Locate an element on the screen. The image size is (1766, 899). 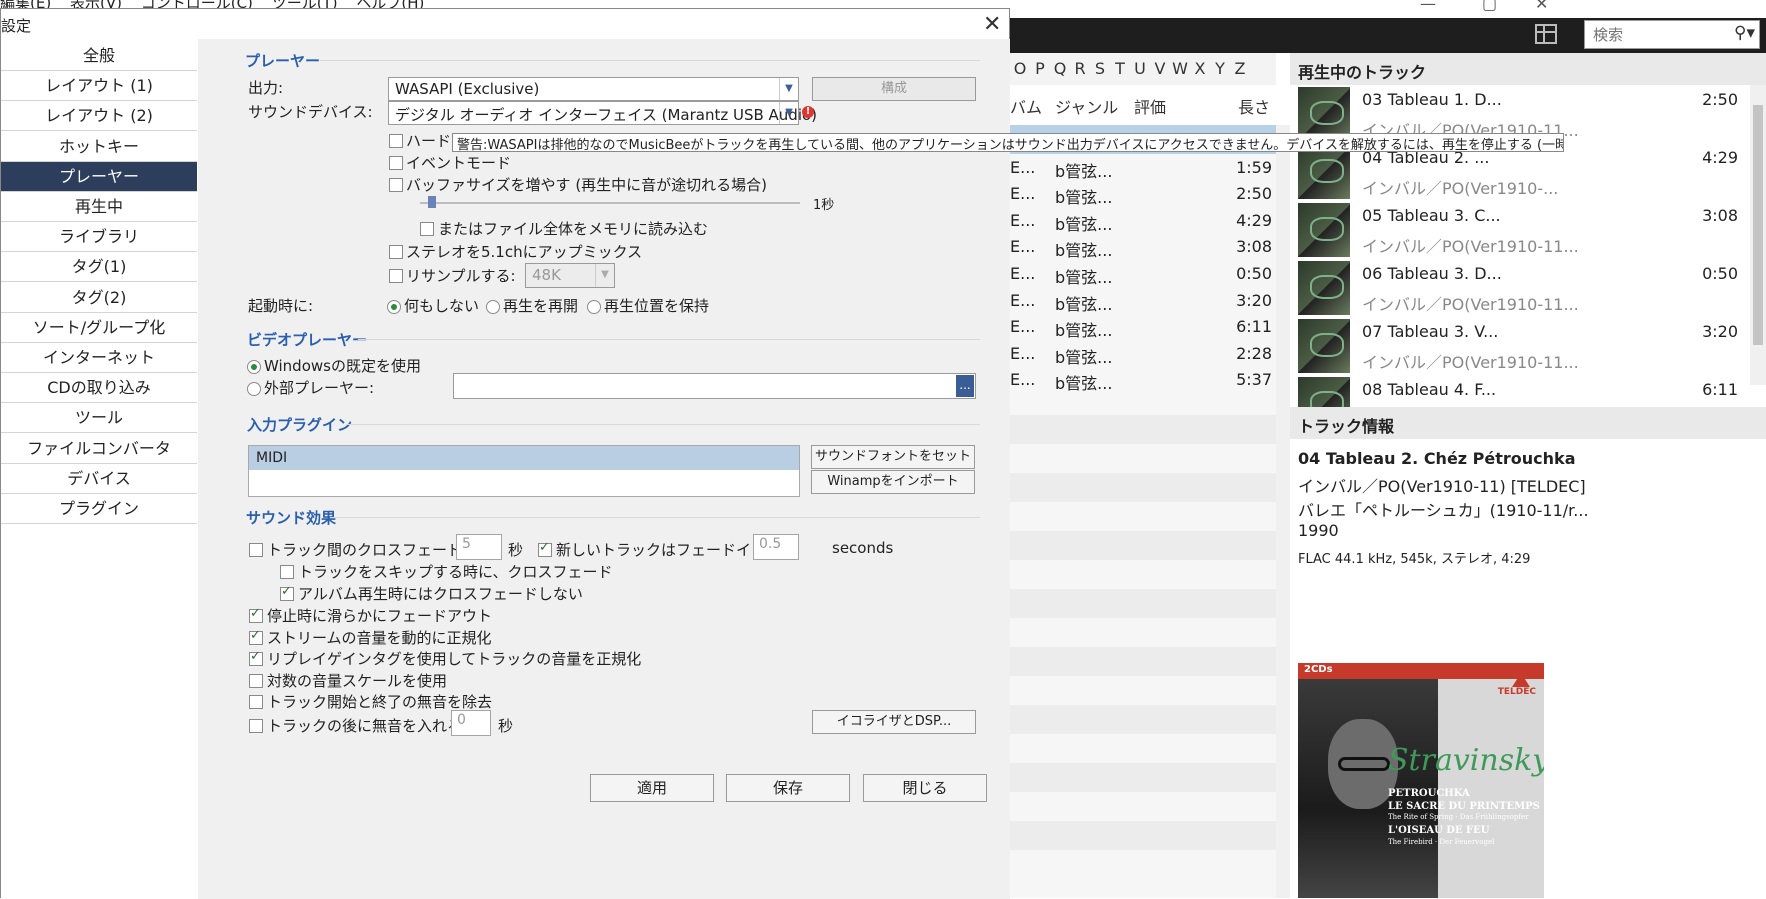
scrollbar-thumb is located at coordinates (1758, 225).